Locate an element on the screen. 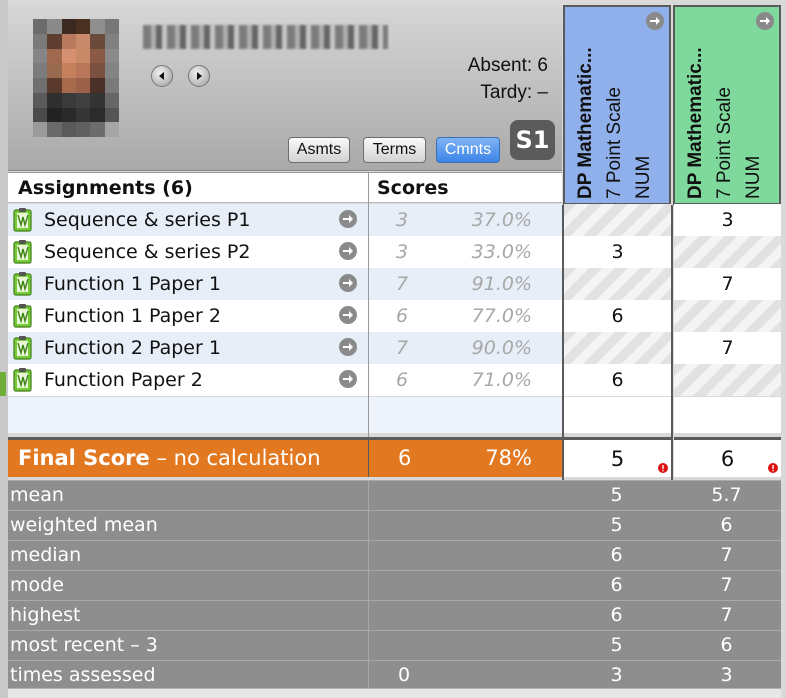  tab-asmts: Asmts is located at coordinates (319, 150).